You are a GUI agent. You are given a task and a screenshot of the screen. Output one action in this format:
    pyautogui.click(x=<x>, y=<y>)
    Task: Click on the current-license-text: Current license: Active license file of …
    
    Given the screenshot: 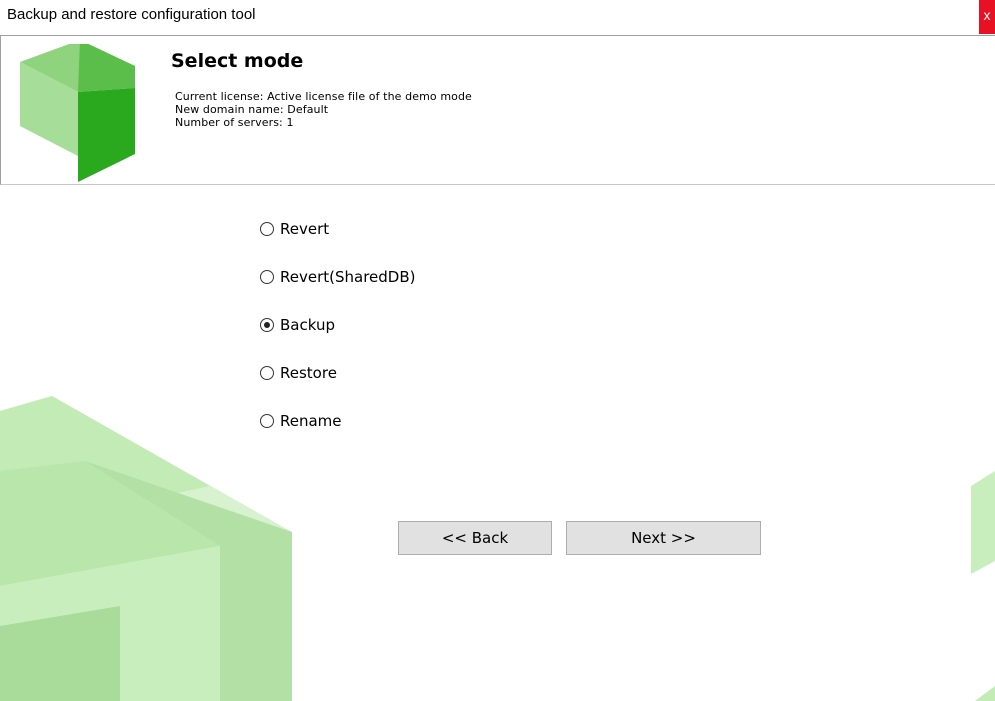 What is the action you would take?
    pyautogui.click(x=323, y=96)
    